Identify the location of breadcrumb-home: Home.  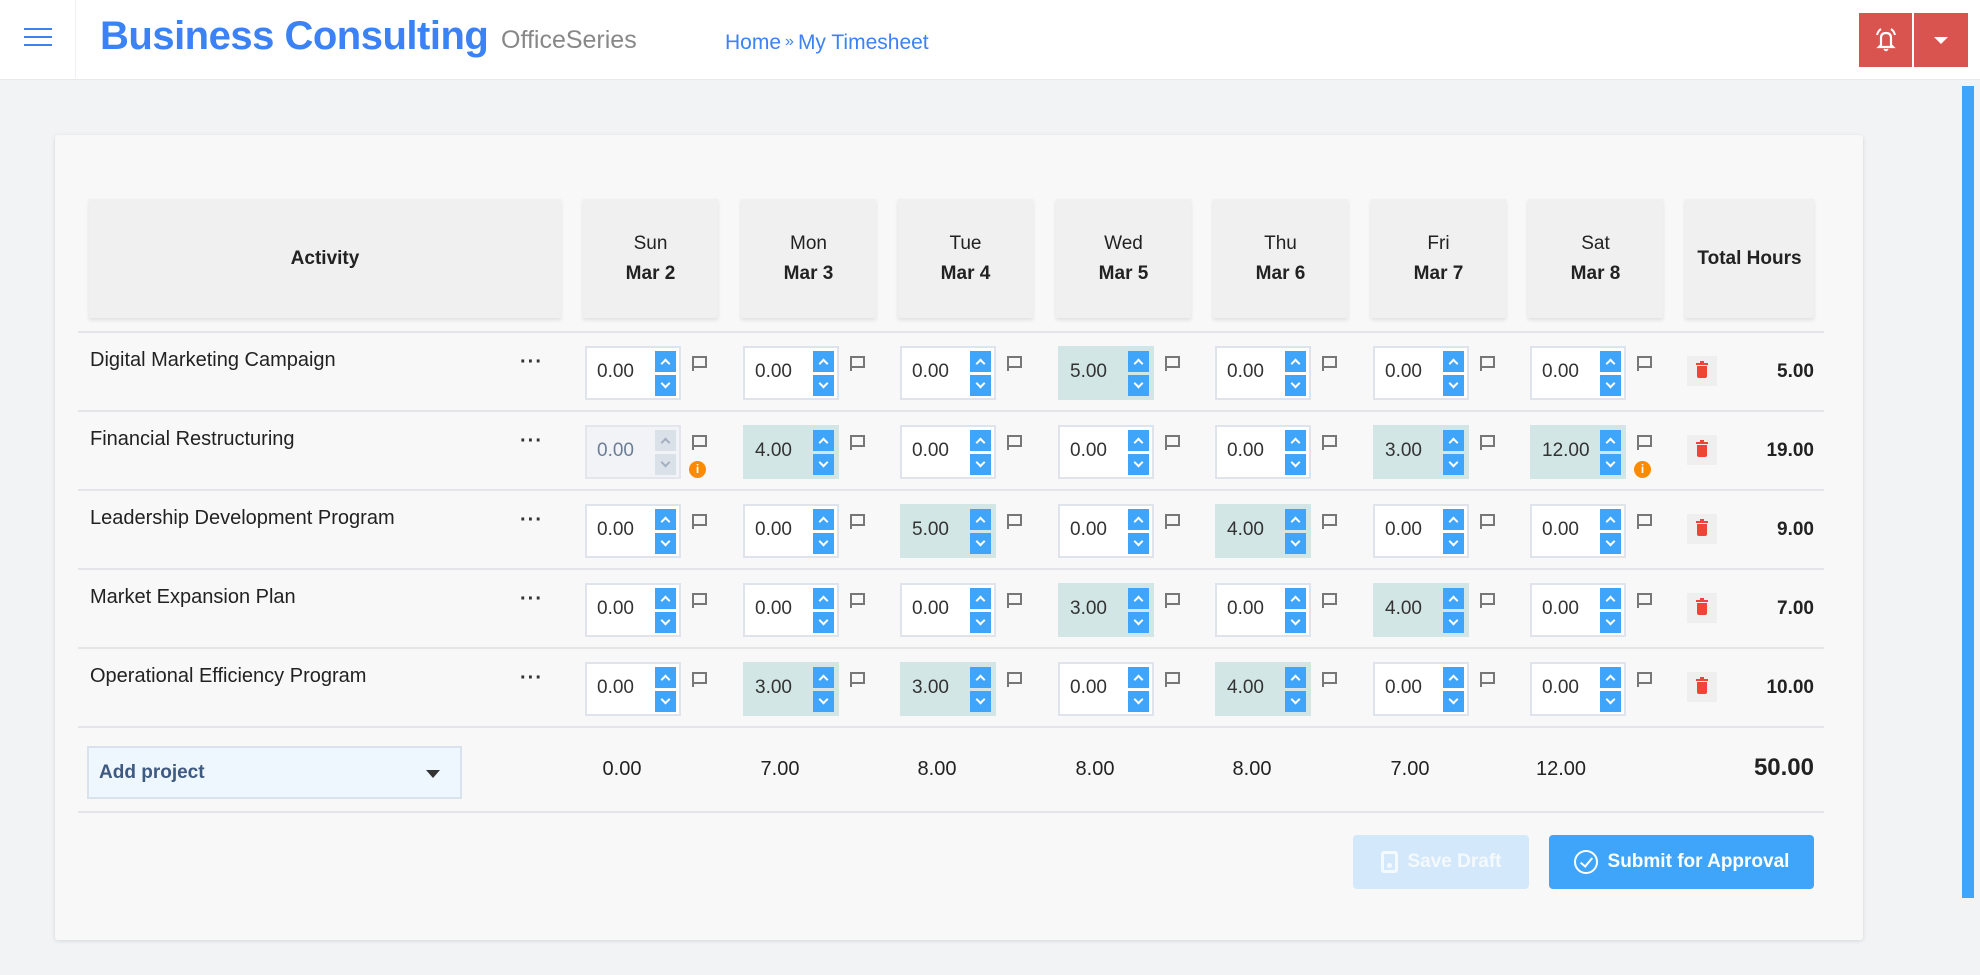
(753, 42).